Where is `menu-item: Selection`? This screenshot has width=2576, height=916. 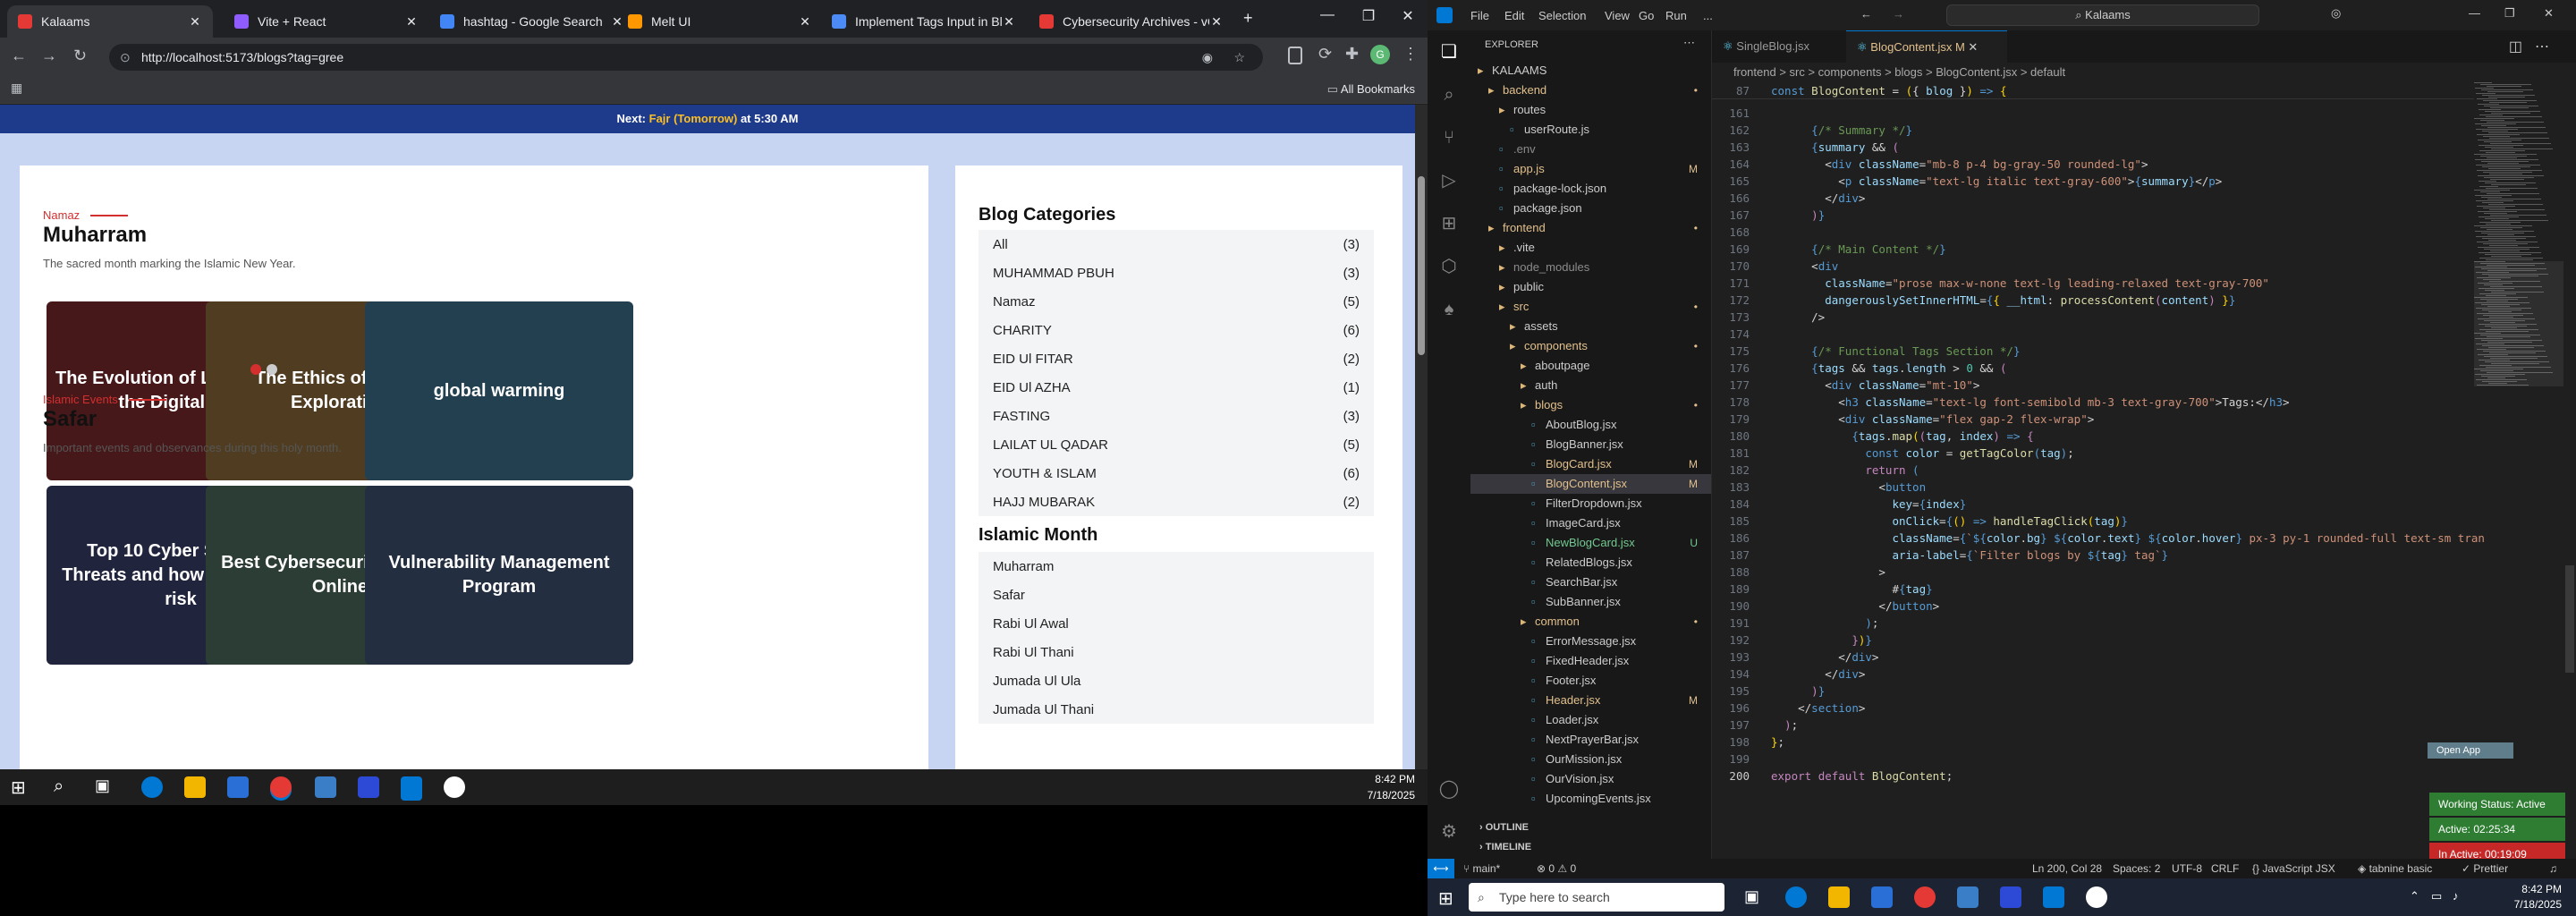 menu-item: Selection is located at coordinates (1562, 15).